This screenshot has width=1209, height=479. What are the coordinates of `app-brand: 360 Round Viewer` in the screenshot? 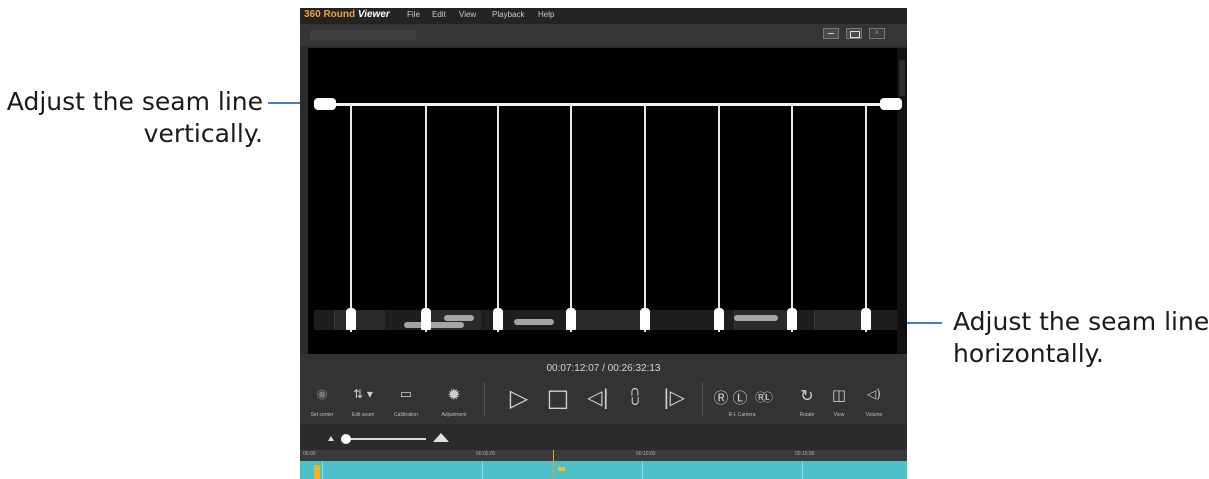 It's located at (347, 14).